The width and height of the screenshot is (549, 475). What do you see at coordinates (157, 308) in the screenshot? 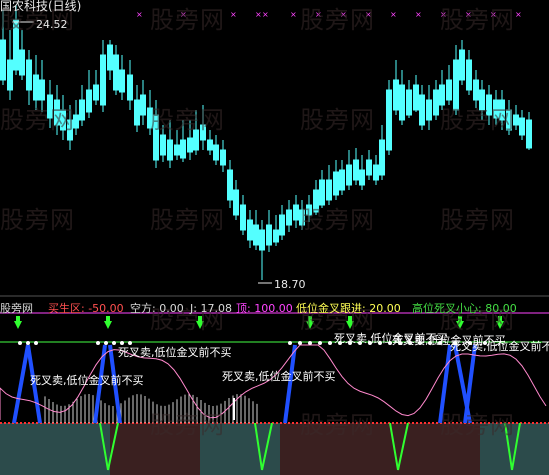
I see `short-value: 空方: 0.00` at bounding box center [157, 308].